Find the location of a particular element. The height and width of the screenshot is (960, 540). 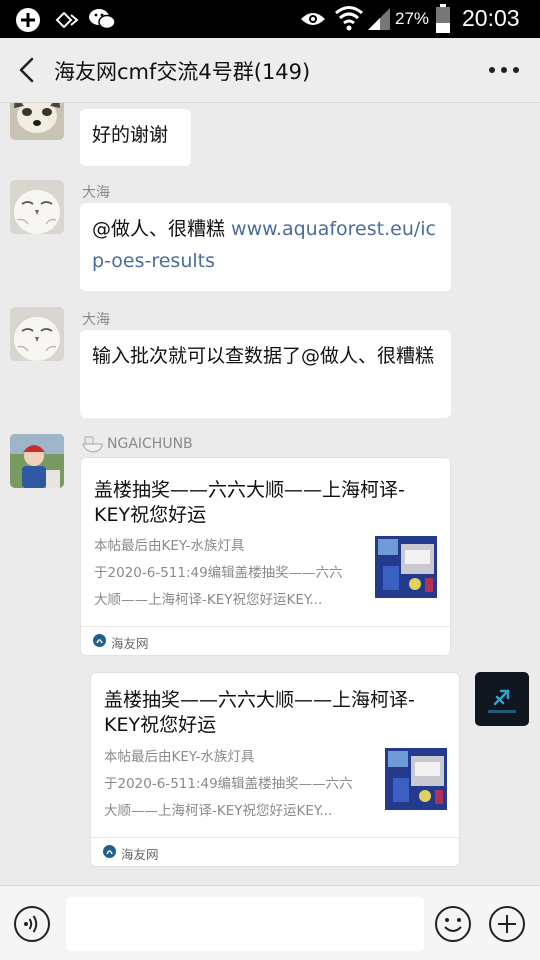

clock: 20:03 is located at coordinates (491, 18).